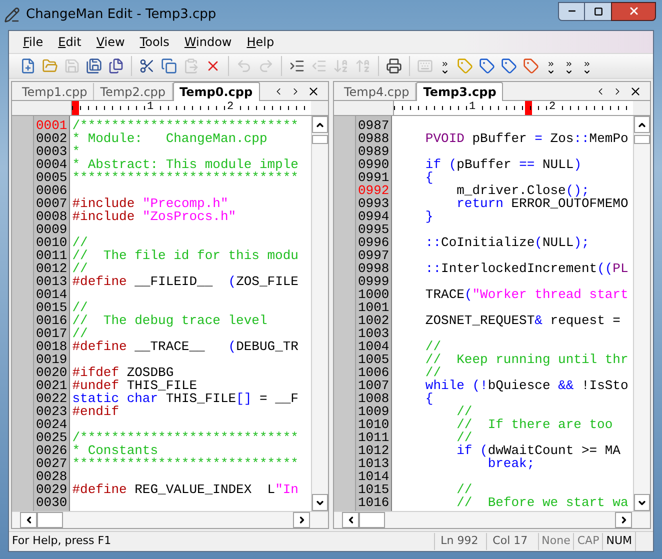  What do you see at coordinates (52, 333) in the screenshot?
I see `line-number: 0017` at bounding box center [52, 333].